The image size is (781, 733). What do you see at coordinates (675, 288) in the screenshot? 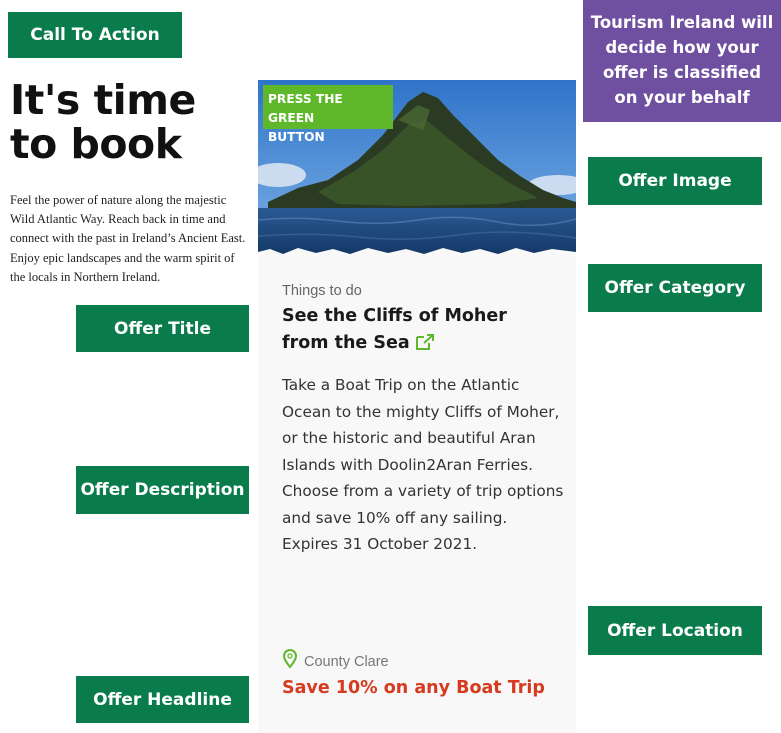
I see `offer-category-label: Offer Category` at bounding box center [675, 288].